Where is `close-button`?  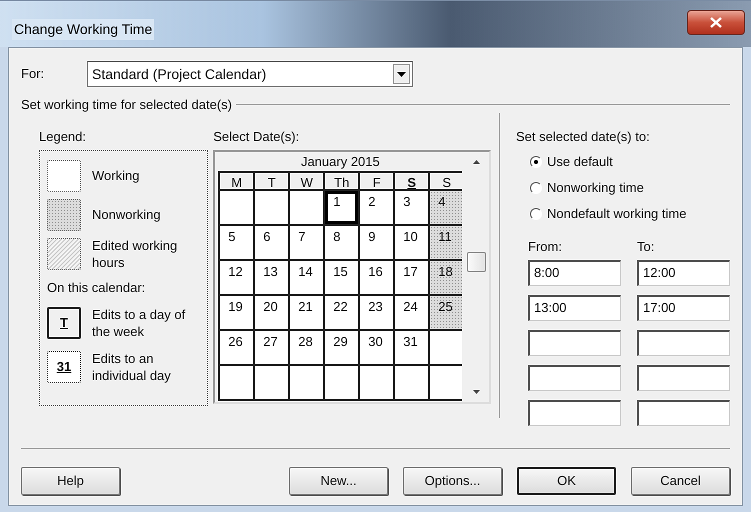
close-button is located at coordinates (716, 22).